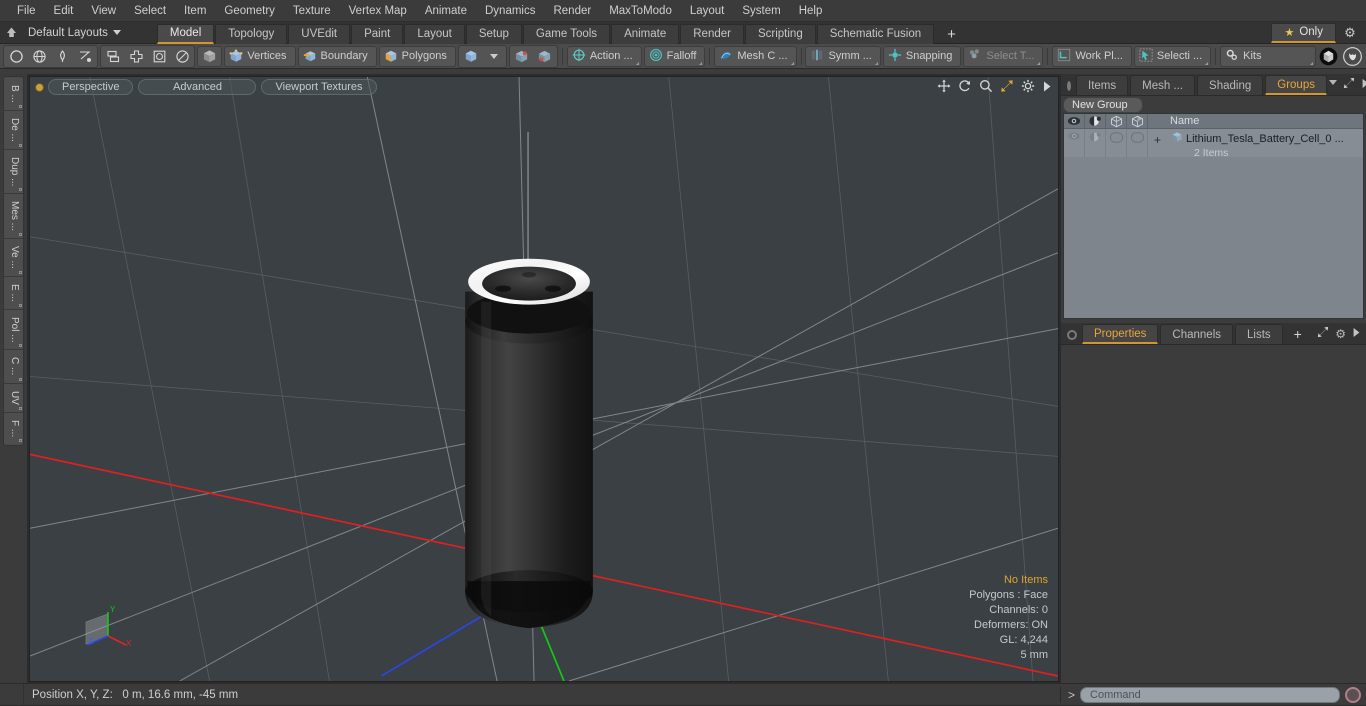  What do you see at coordinates (446, 11) in the screenshot?
I see `menu-item-animate: Animate` at bounding box center [446, 11].